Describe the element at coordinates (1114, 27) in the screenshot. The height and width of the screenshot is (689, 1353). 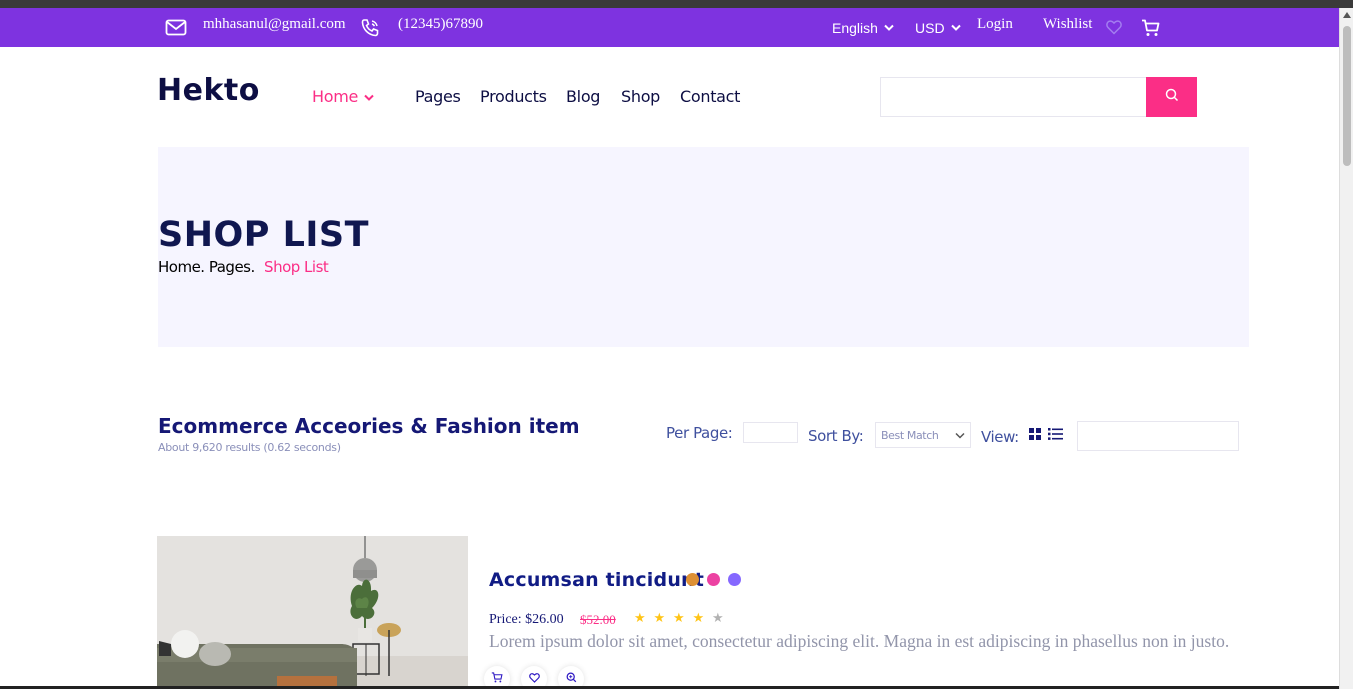
I see `heart-icon` at that location.